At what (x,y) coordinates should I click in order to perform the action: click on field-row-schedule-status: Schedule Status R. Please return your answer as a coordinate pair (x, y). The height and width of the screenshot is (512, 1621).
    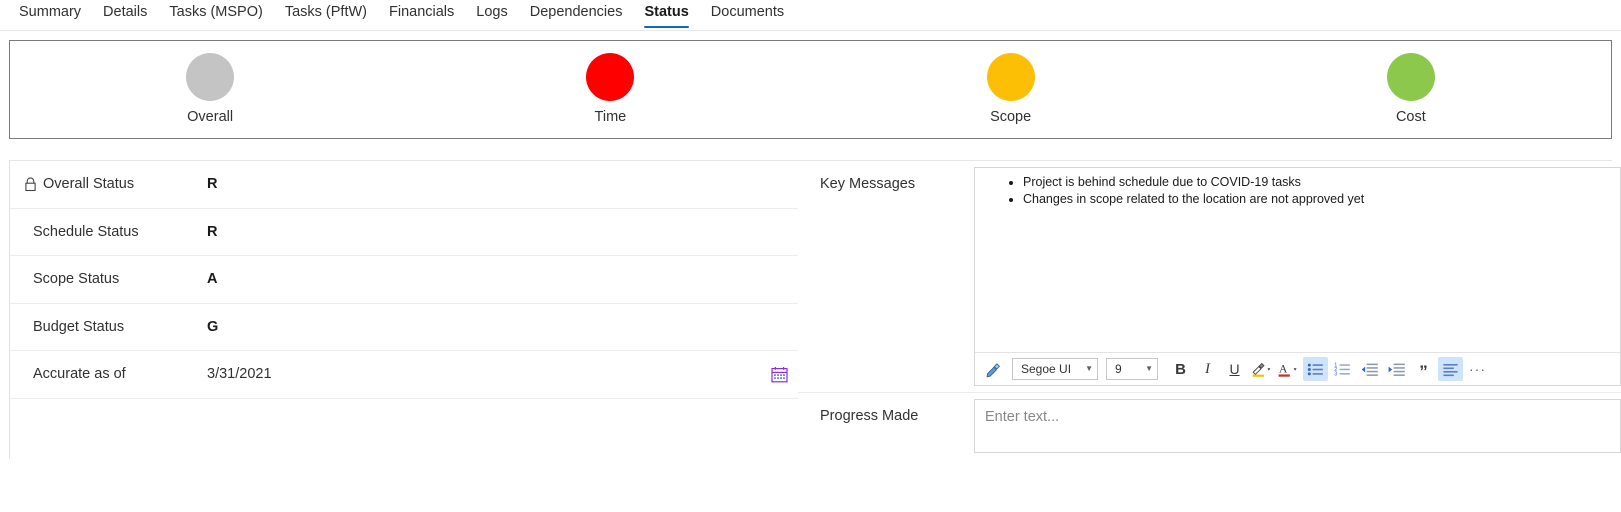
    Looking at the image, I should click on (404, 232).